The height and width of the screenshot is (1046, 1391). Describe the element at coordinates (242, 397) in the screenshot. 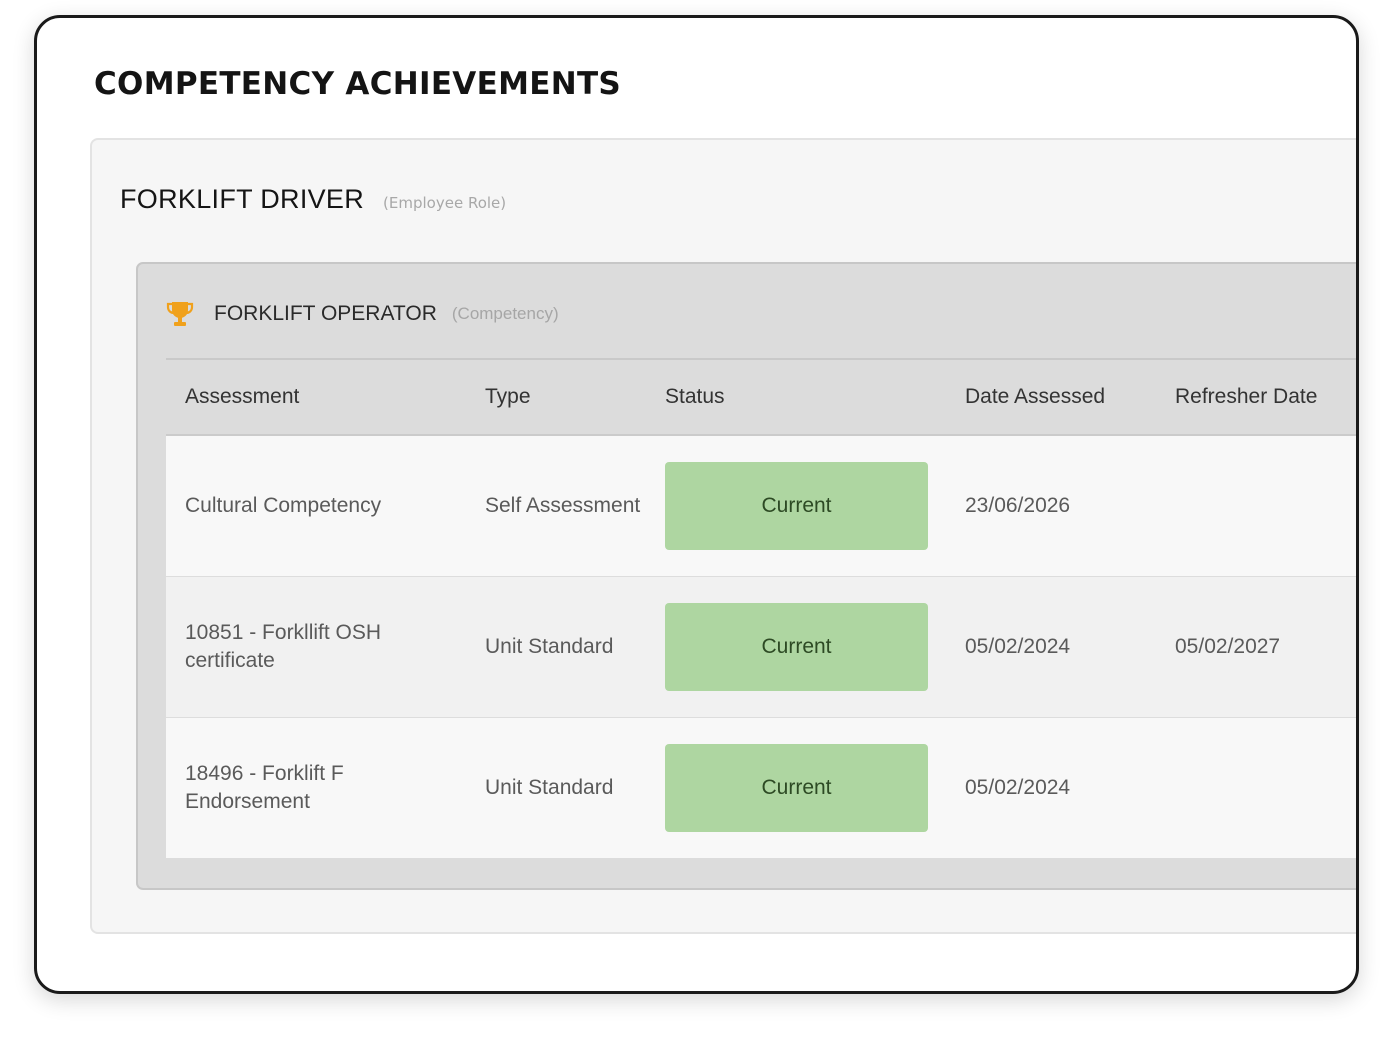

I see `column-header-assessment: Assessment` at that location.